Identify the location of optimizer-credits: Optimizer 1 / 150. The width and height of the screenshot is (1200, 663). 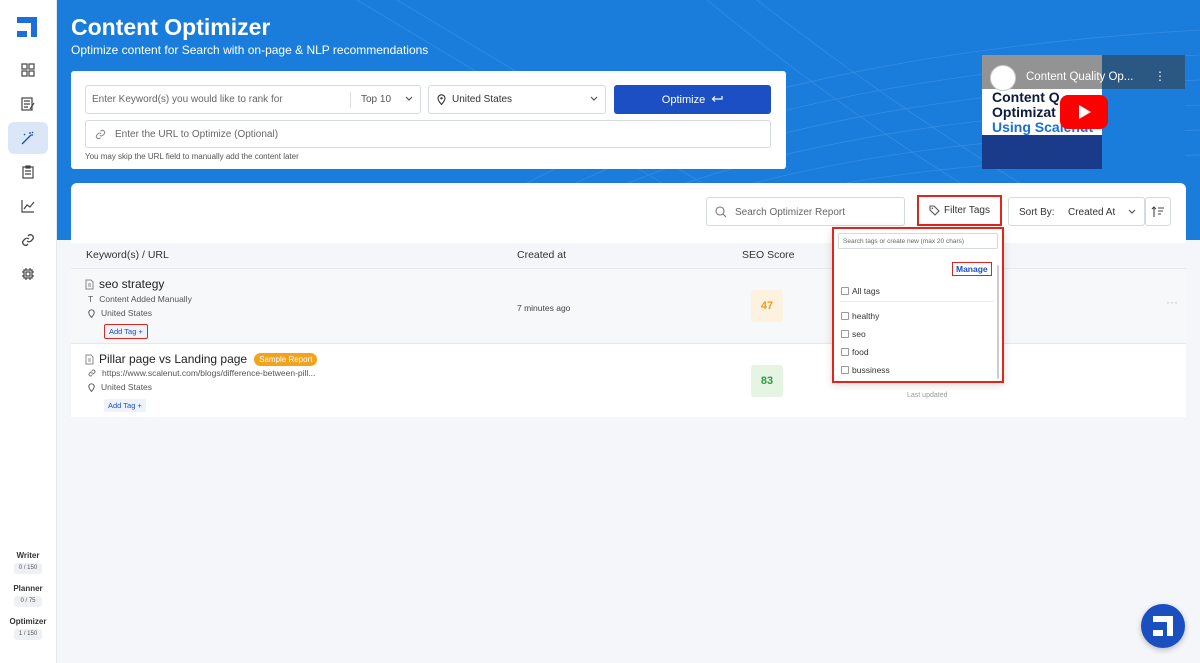
(28, 628).